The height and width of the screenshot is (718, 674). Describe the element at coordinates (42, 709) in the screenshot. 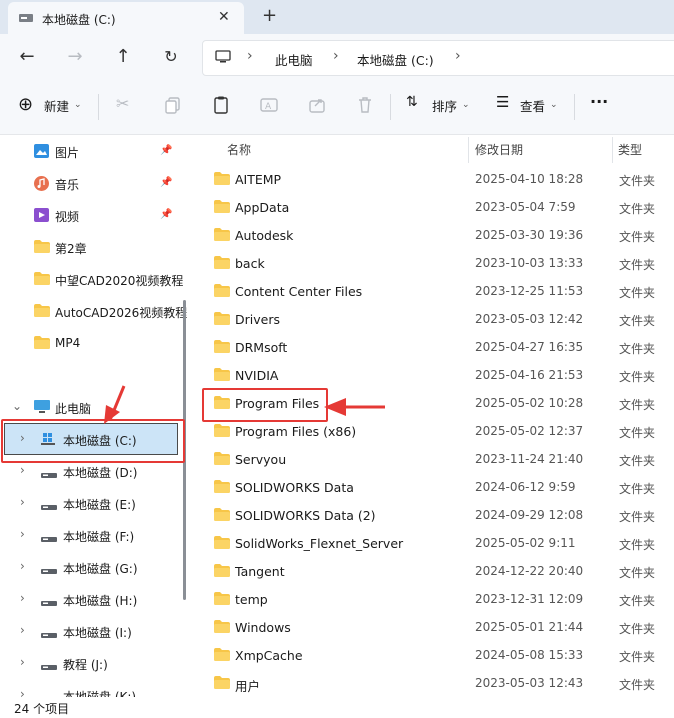

I see `item-count: 24 个项目` at that location.